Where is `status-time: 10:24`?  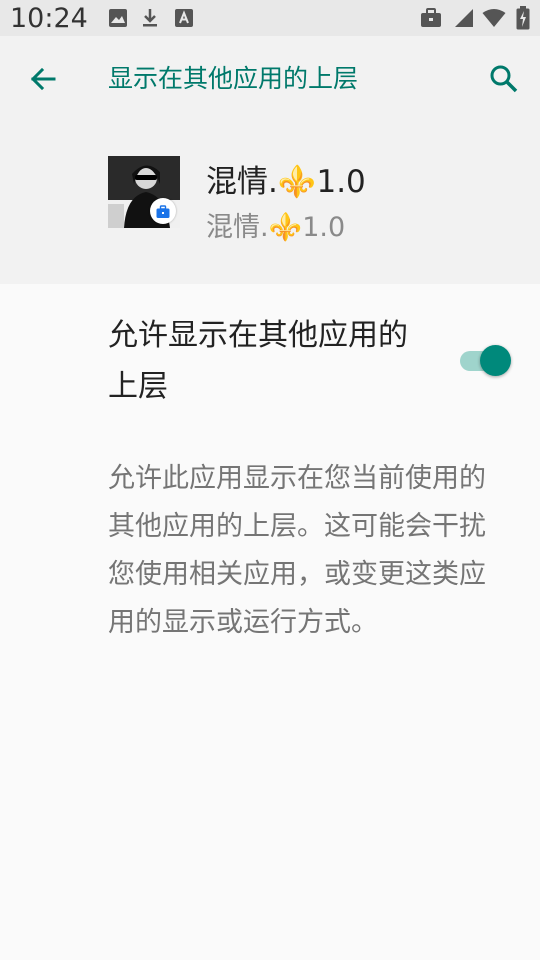
status-time: 10:24 is located at coordinates (49, 18).